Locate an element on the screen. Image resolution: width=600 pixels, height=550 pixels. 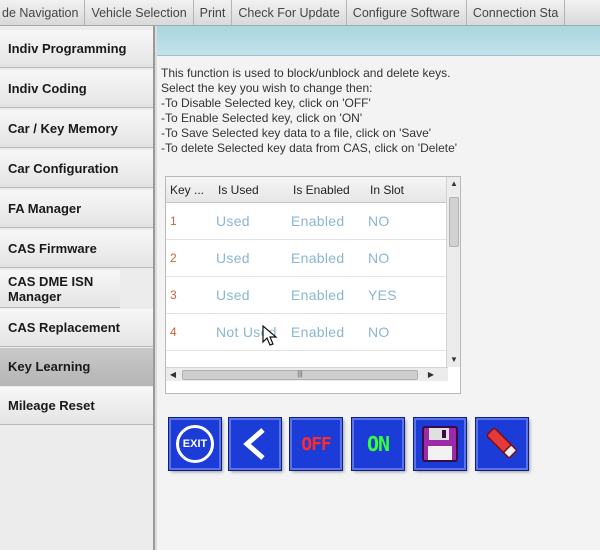
scroll-left-icon: ◀ is located at coordinates (173, 375).